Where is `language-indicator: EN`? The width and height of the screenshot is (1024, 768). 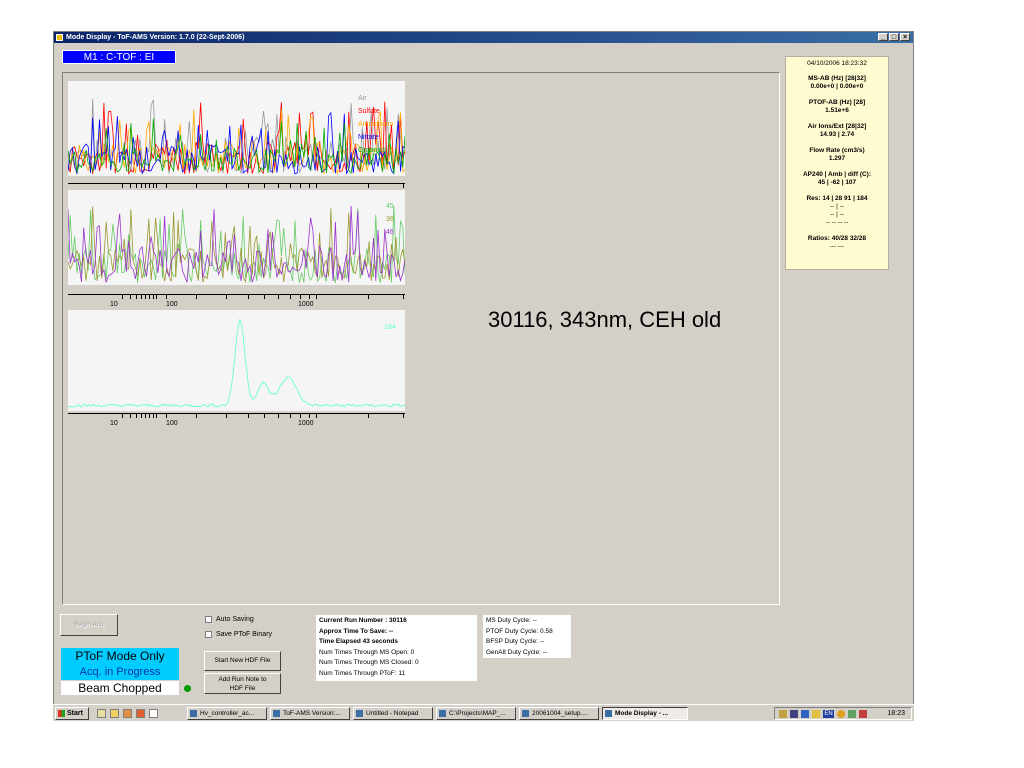 language-indicator: EN is located at coordinates (828, 714).